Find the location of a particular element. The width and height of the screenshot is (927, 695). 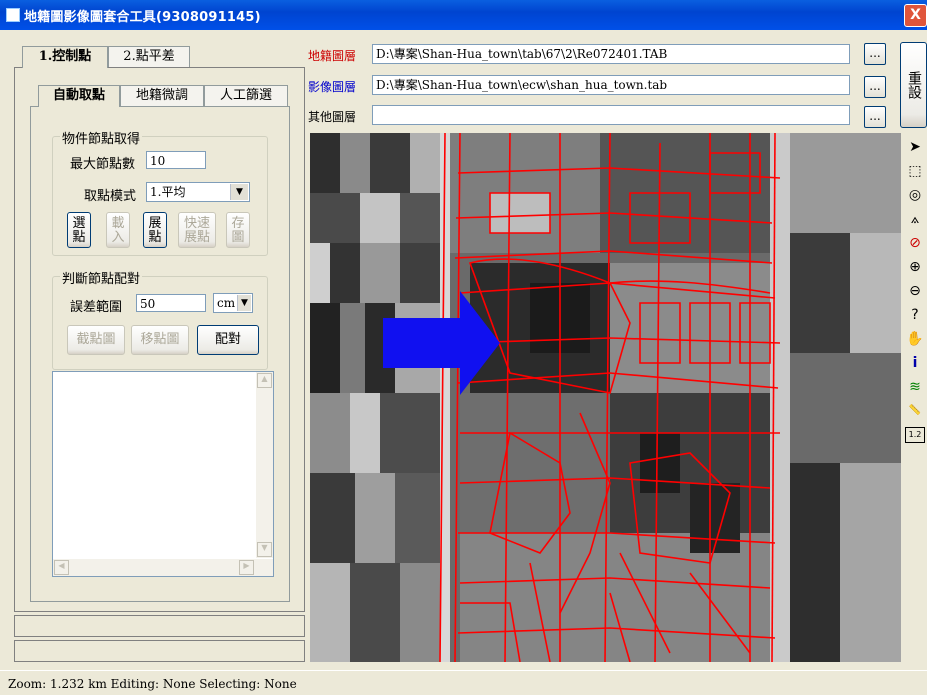

zoom-out-icon: ⊖ is located at coordinates (915, 291).